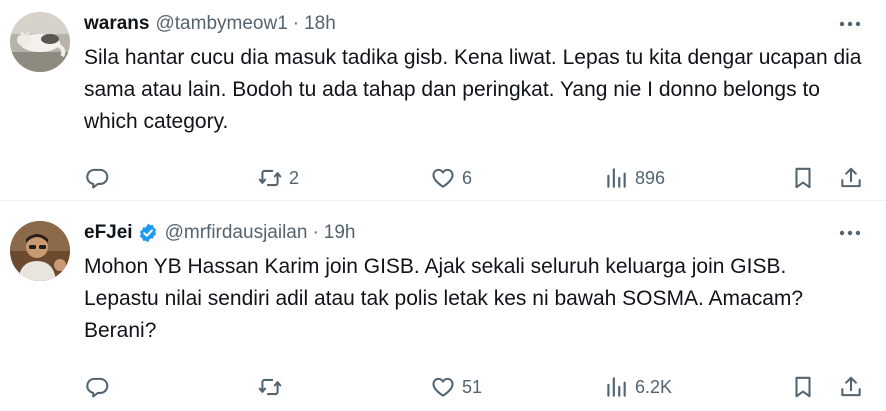  Describe the element at coordinates (294, 177) in the screenshot. I see `retweet-count: 2` at that location.